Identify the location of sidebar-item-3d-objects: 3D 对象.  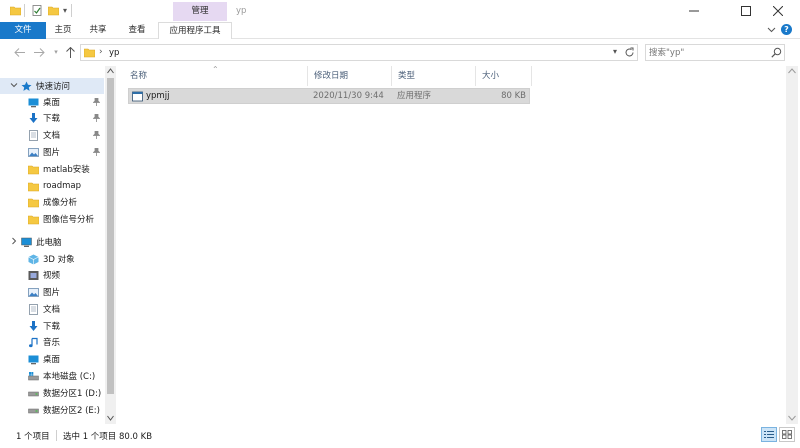
(52, 259).